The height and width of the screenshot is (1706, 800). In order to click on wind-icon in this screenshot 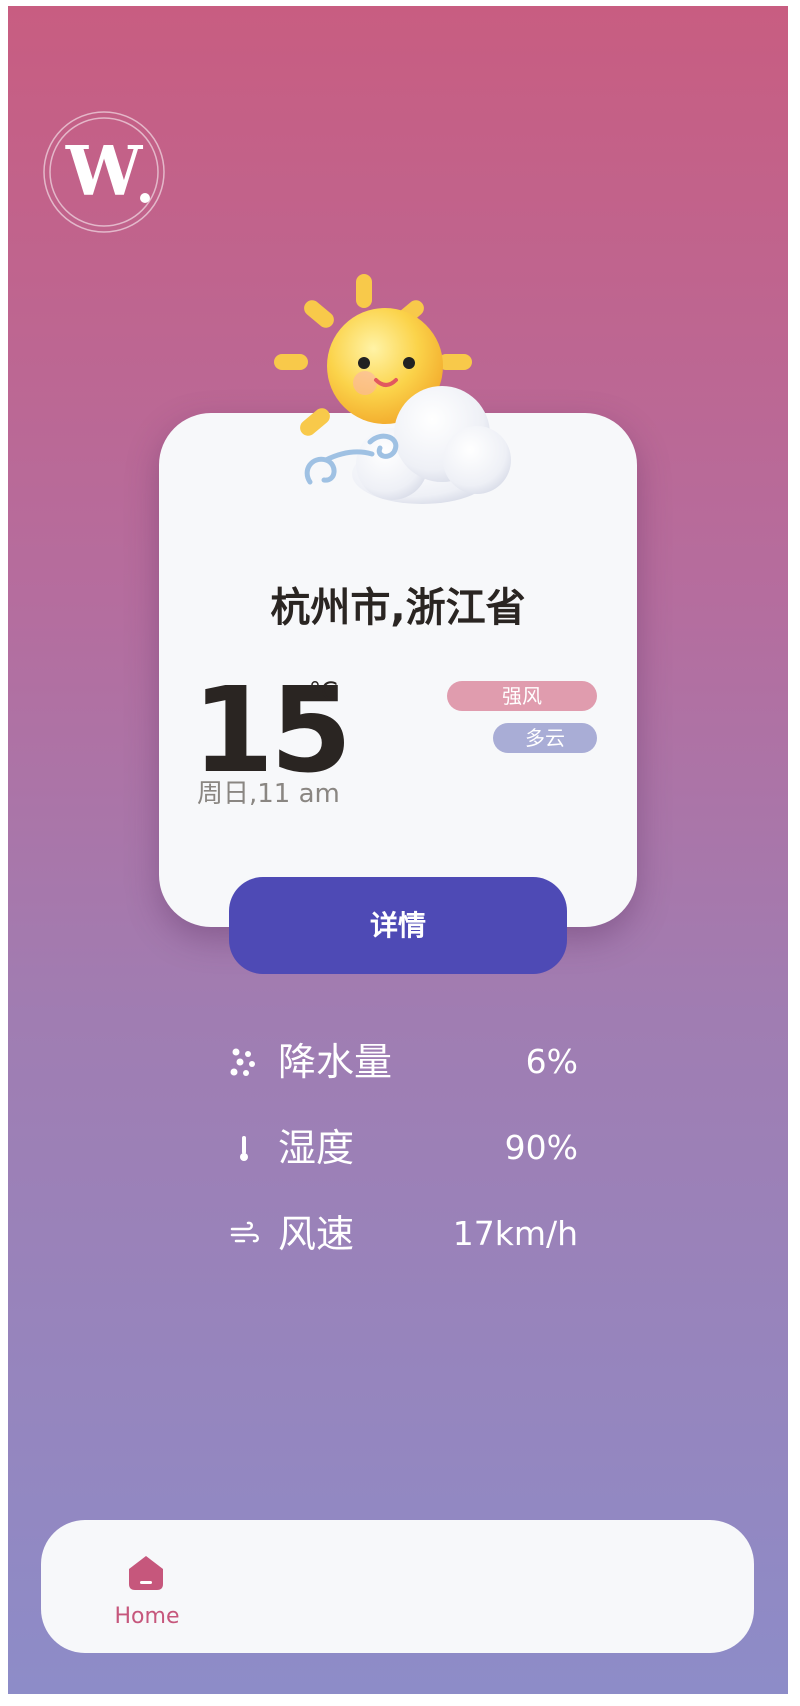, I will do `click(244, 1232)`.